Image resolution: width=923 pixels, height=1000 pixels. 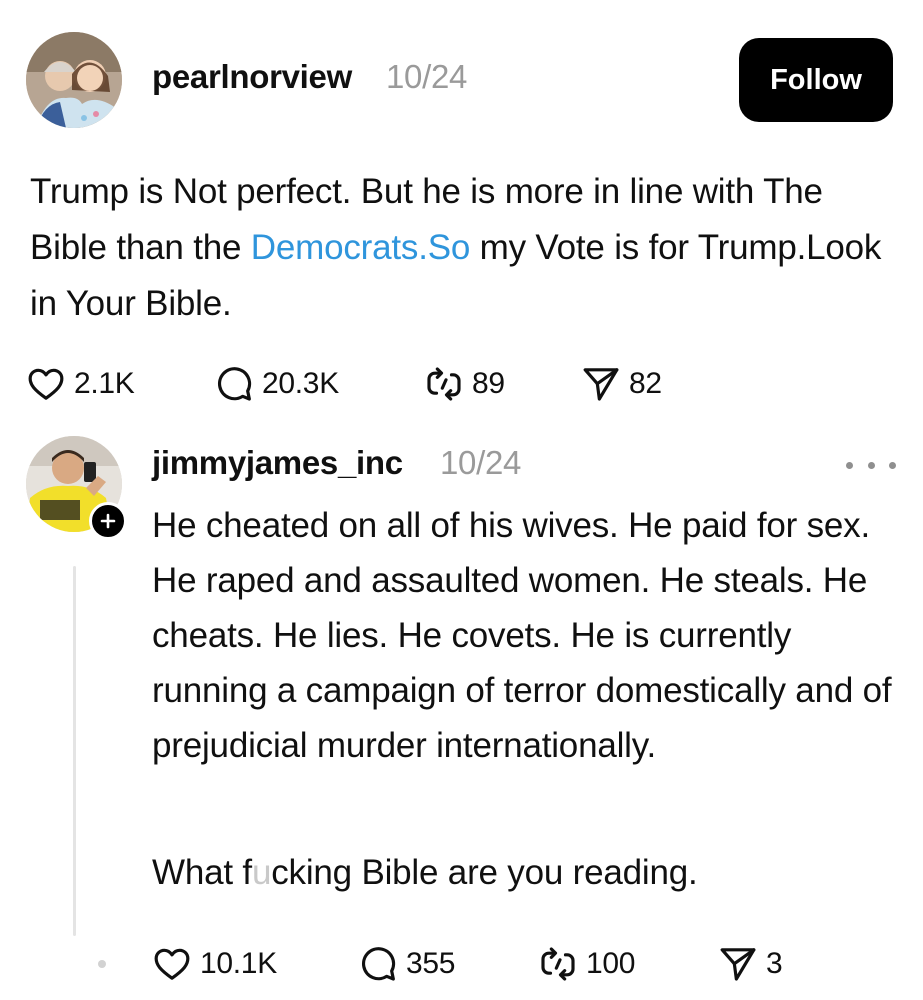 I want to click on reply-like-button: 10.1K, so click(x=214, y=964).